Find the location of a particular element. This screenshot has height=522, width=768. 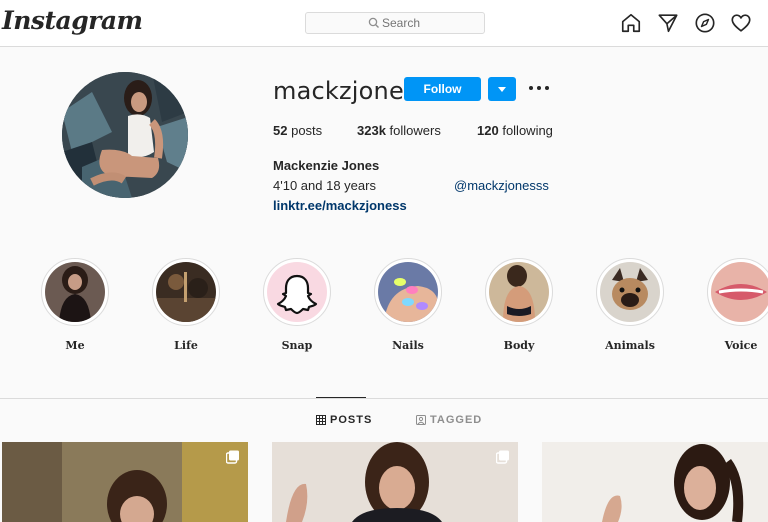

highlight-life: Life is located at coordinates (186, 305).